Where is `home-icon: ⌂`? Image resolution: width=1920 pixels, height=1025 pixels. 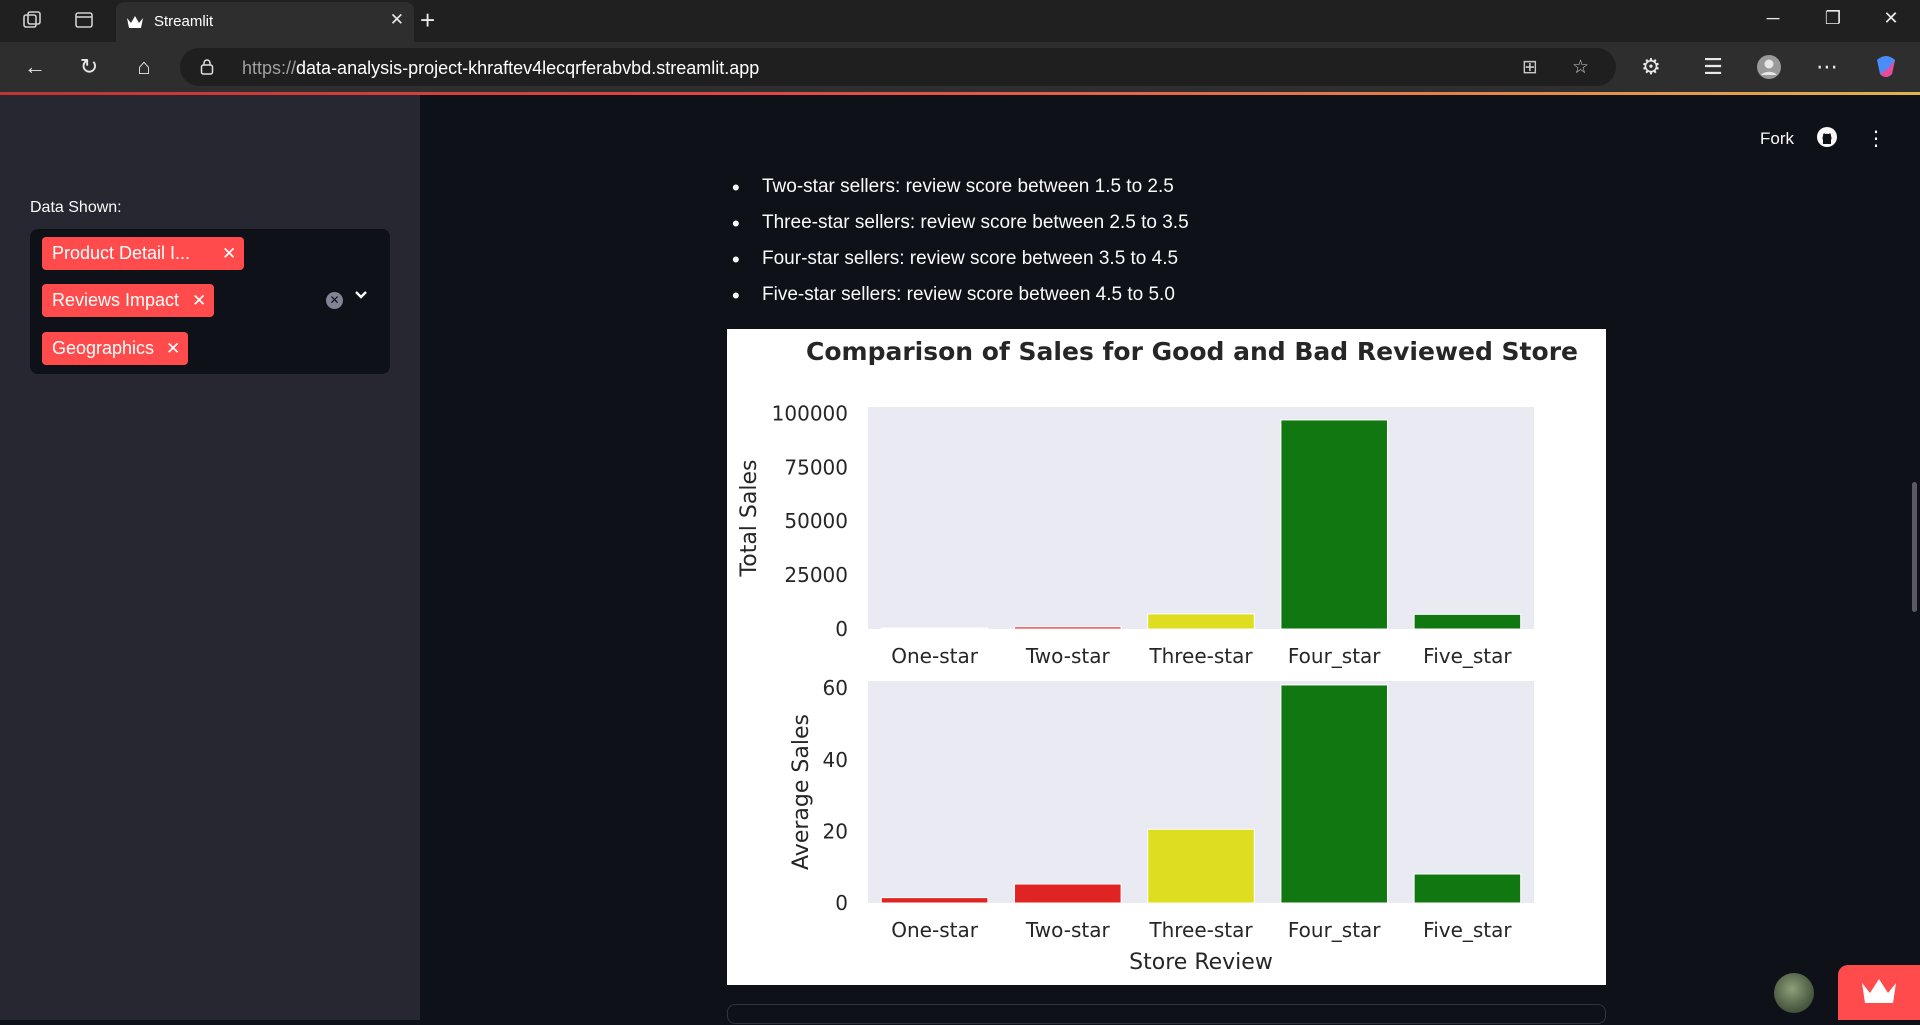
home-icon: ⌂ is located at coordinates (144, 67).